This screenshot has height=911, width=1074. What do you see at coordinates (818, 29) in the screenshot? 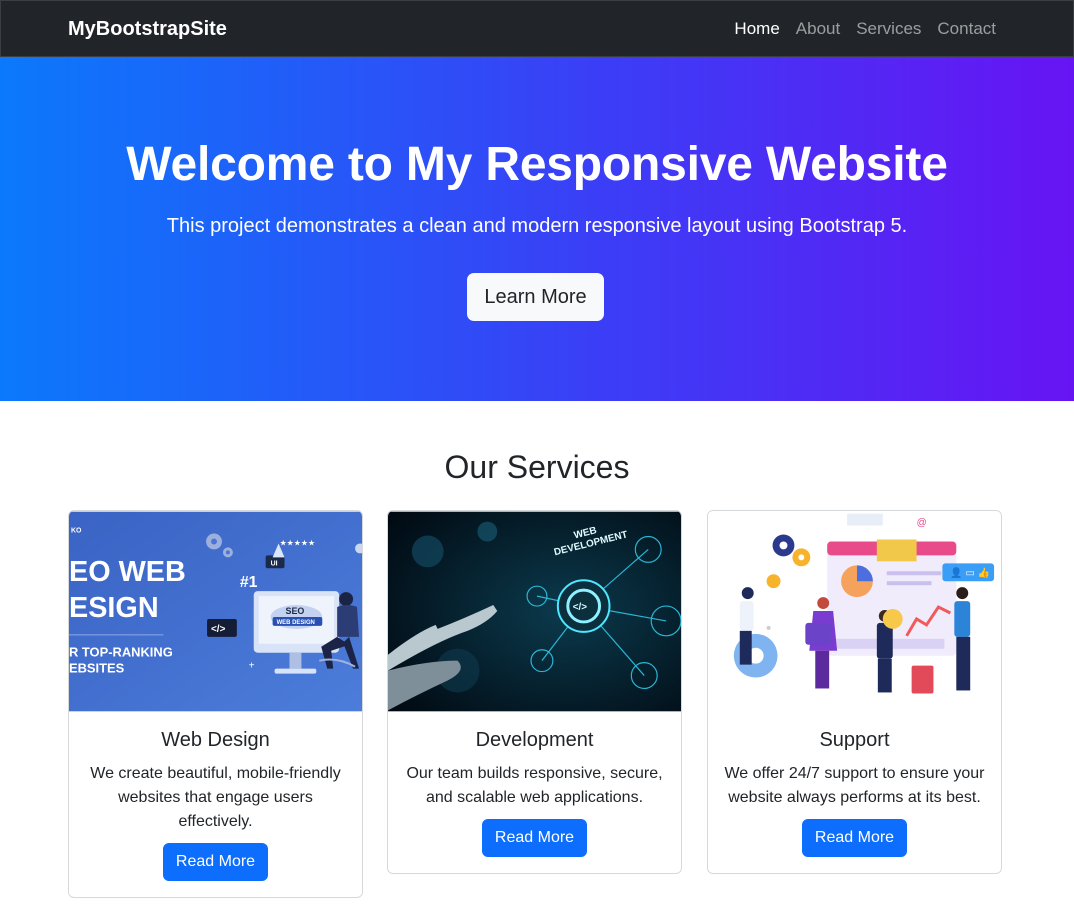
I see `nav-link-about: About` at bounding box center [818, 29].